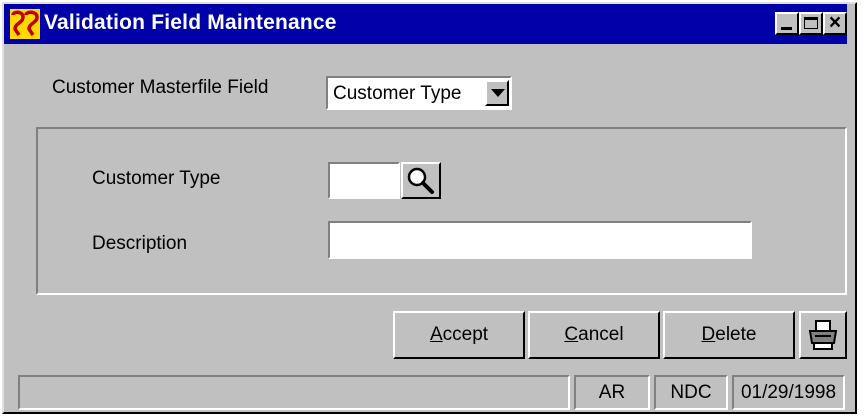 Image resolution: width=865 pixels, height=420 pixels. I want to click on printer-icon, so click(823, 335).